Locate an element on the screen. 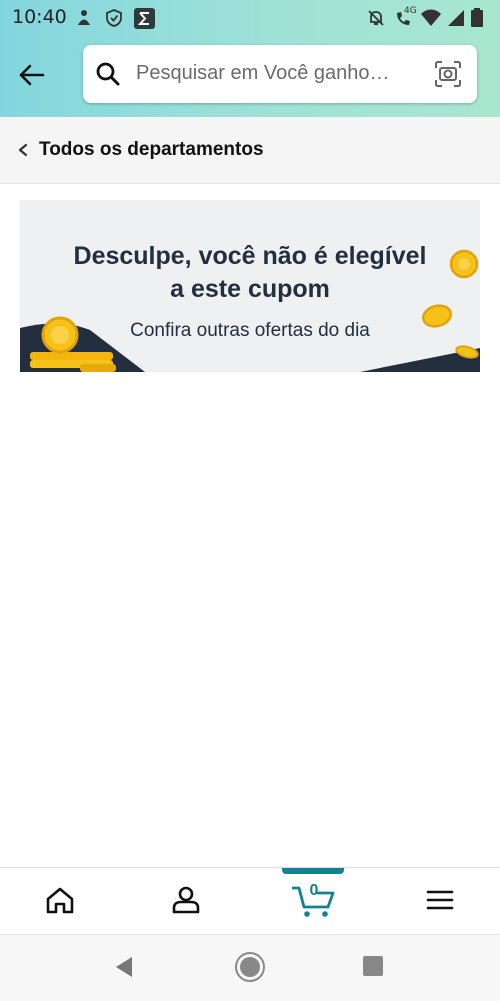 The height and width of the screenshot is (1001, 500). nav-account is located at coordinates (186, 901).